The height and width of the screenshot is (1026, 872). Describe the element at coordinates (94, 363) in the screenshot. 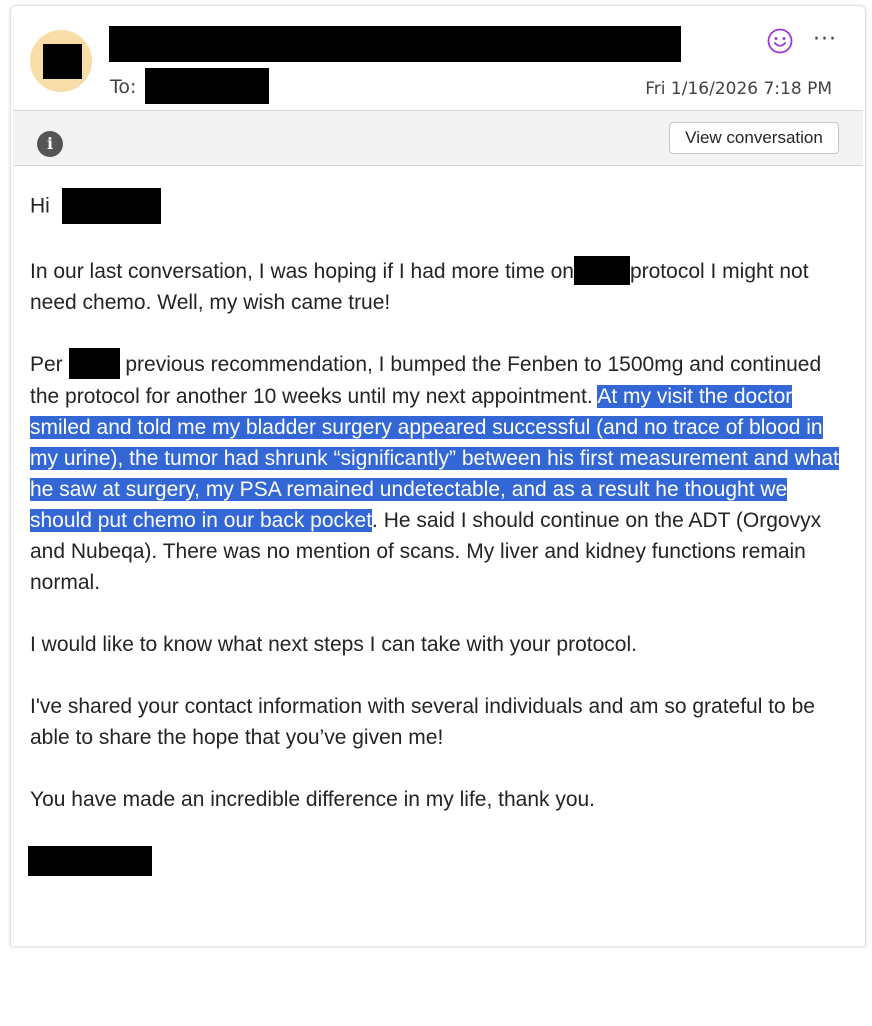

I see `doctor-name-redaction` at that location.